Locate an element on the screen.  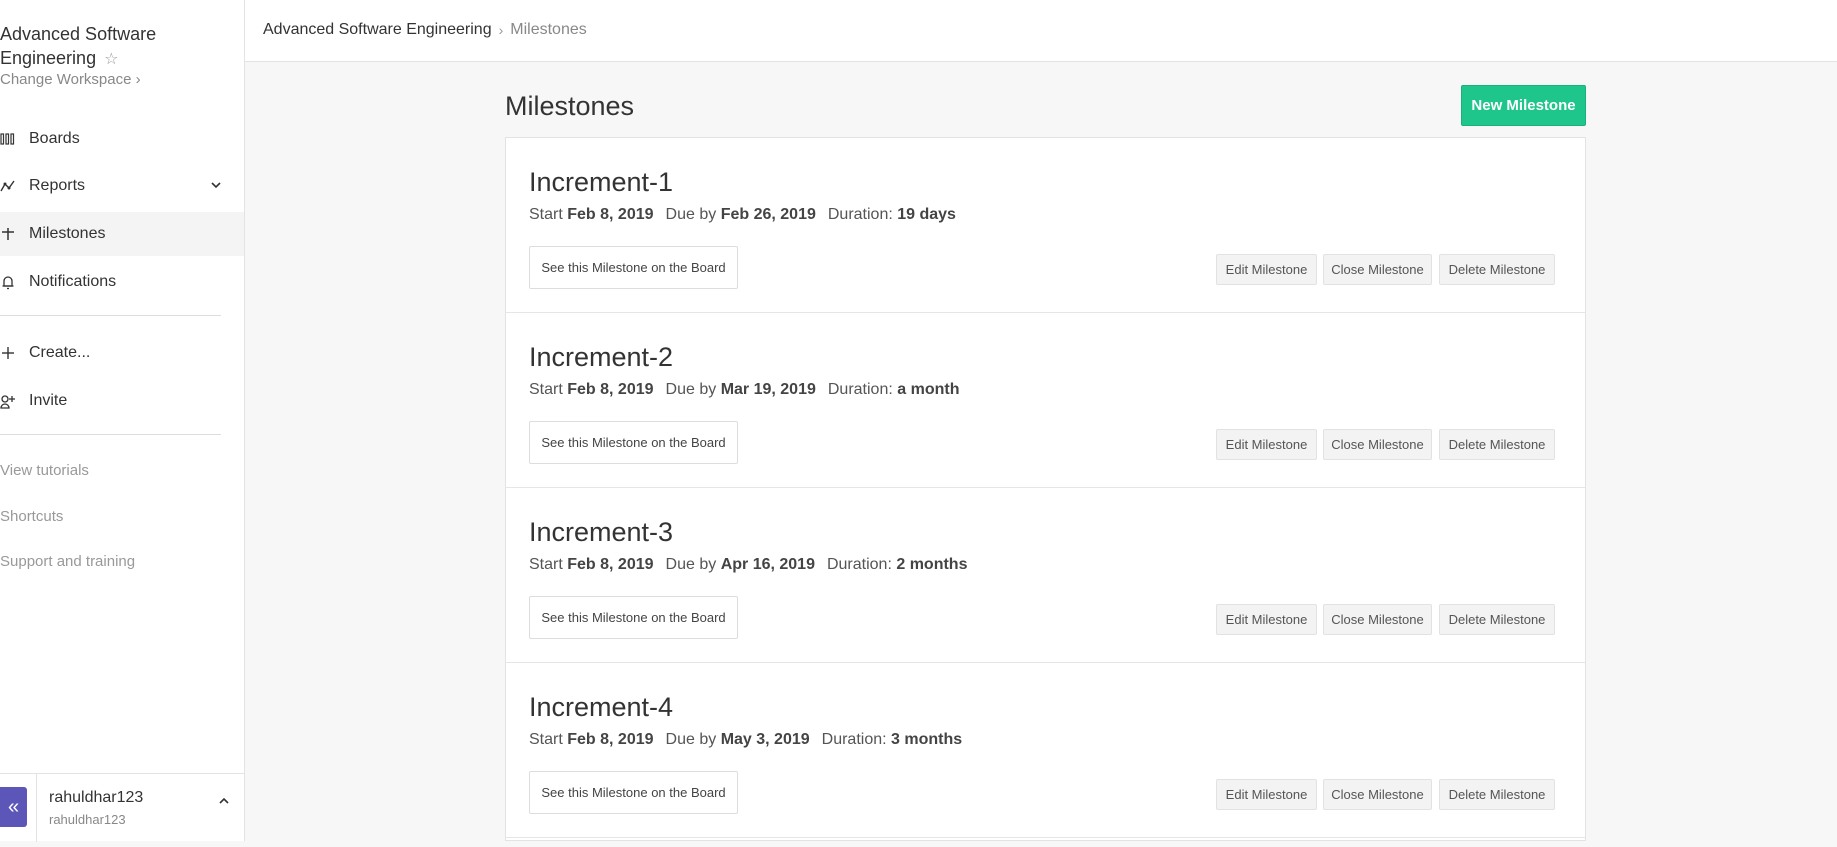
due-date: Apr 16, 2019 is located at coordinates (767, 564).